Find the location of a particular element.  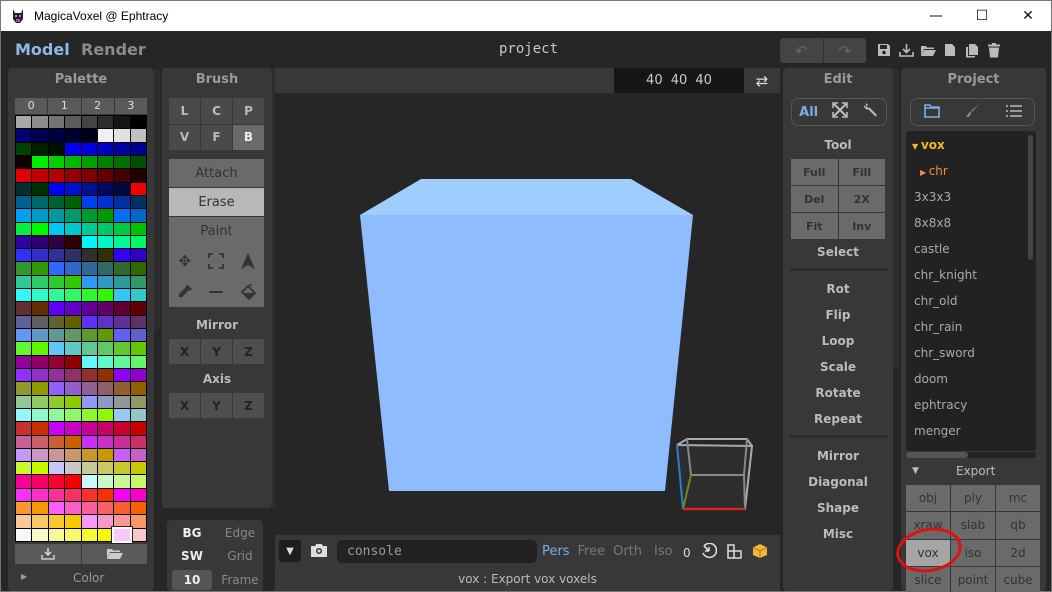

tool-del-button: Del is located at coordinates (814, 199).